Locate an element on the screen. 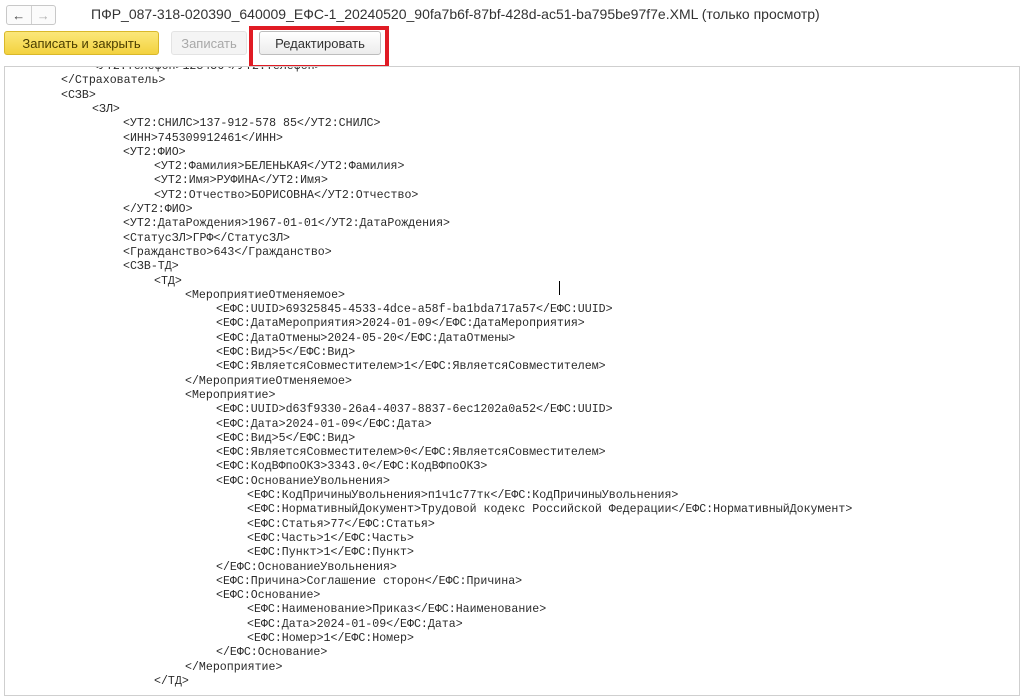  save-button: Записать is located at coordinates (209, 43).